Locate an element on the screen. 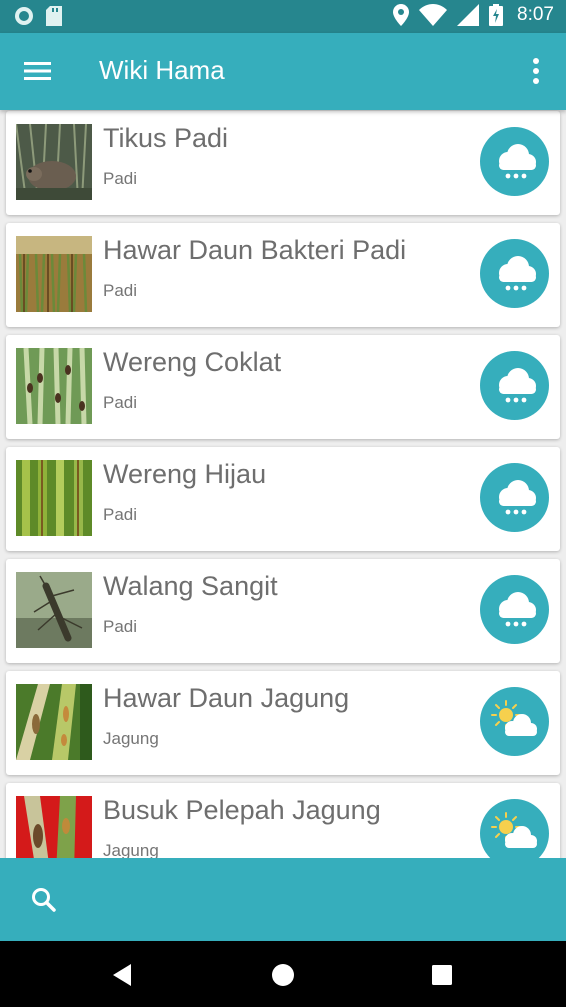 The image size is (566, 1007). signal-icon is located at coordinates (468, 15).